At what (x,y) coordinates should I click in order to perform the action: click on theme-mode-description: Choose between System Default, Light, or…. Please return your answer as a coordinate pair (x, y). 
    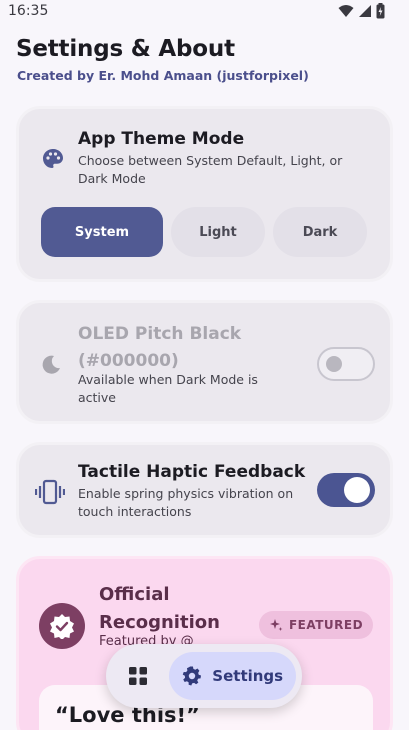
    Looking at the image, I should click on (210, 169).